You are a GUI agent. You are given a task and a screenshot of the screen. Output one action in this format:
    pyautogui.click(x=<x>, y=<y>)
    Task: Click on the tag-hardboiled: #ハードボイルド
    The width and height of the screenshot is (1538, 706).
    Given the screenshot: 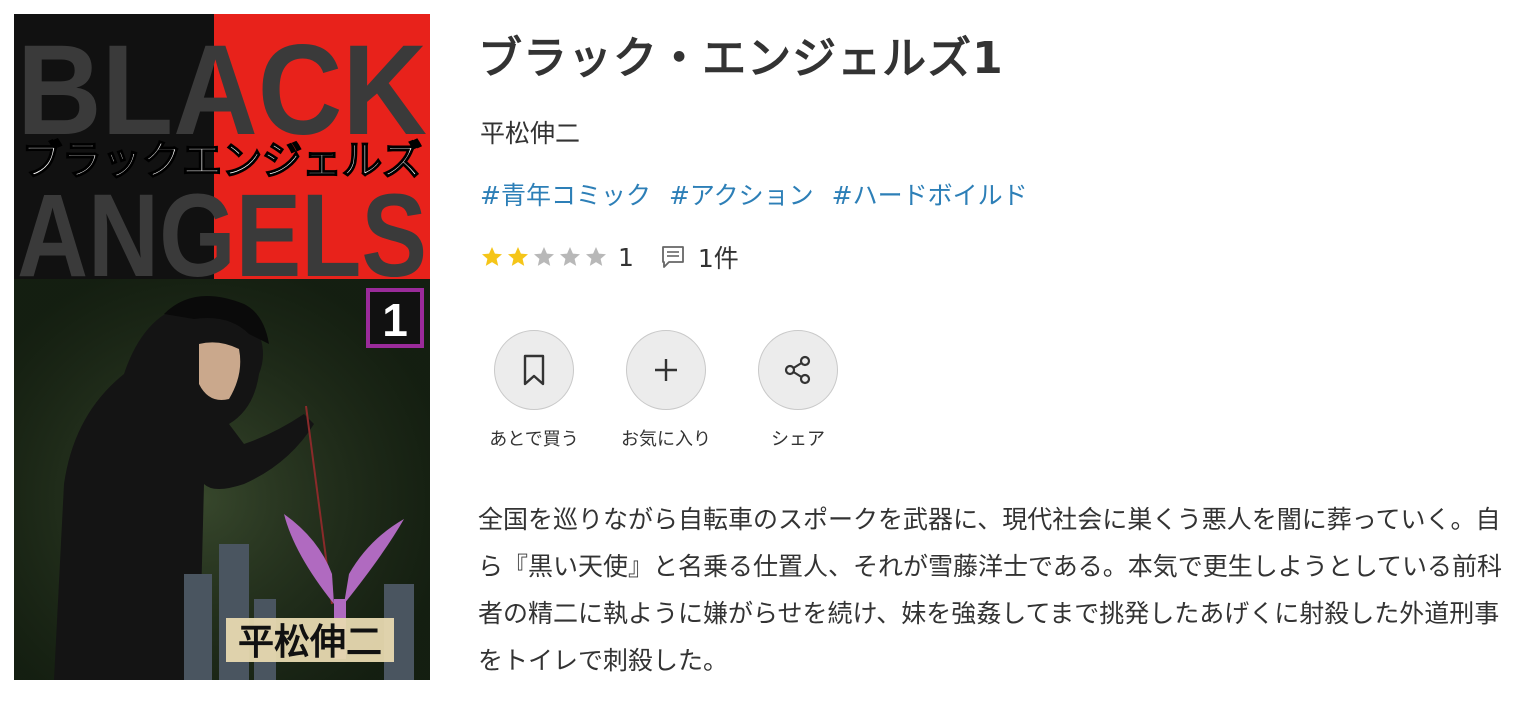 What is the action you would take?
    pyautogui.click(x=930, y=194)
    